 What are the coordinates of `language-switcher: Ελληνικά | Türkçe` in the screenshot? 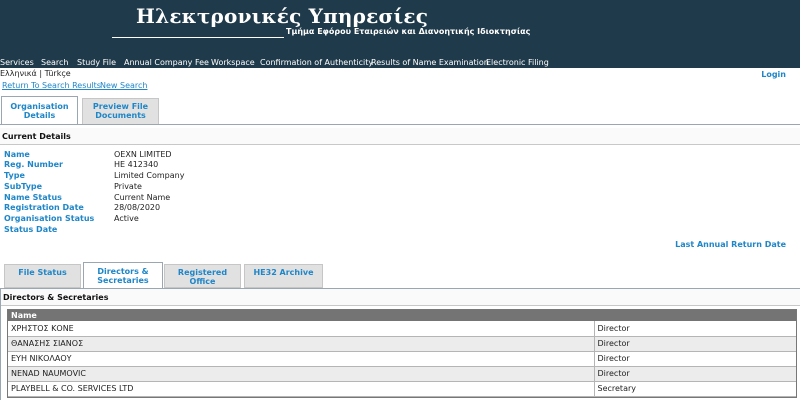 It's located at (35, 73).